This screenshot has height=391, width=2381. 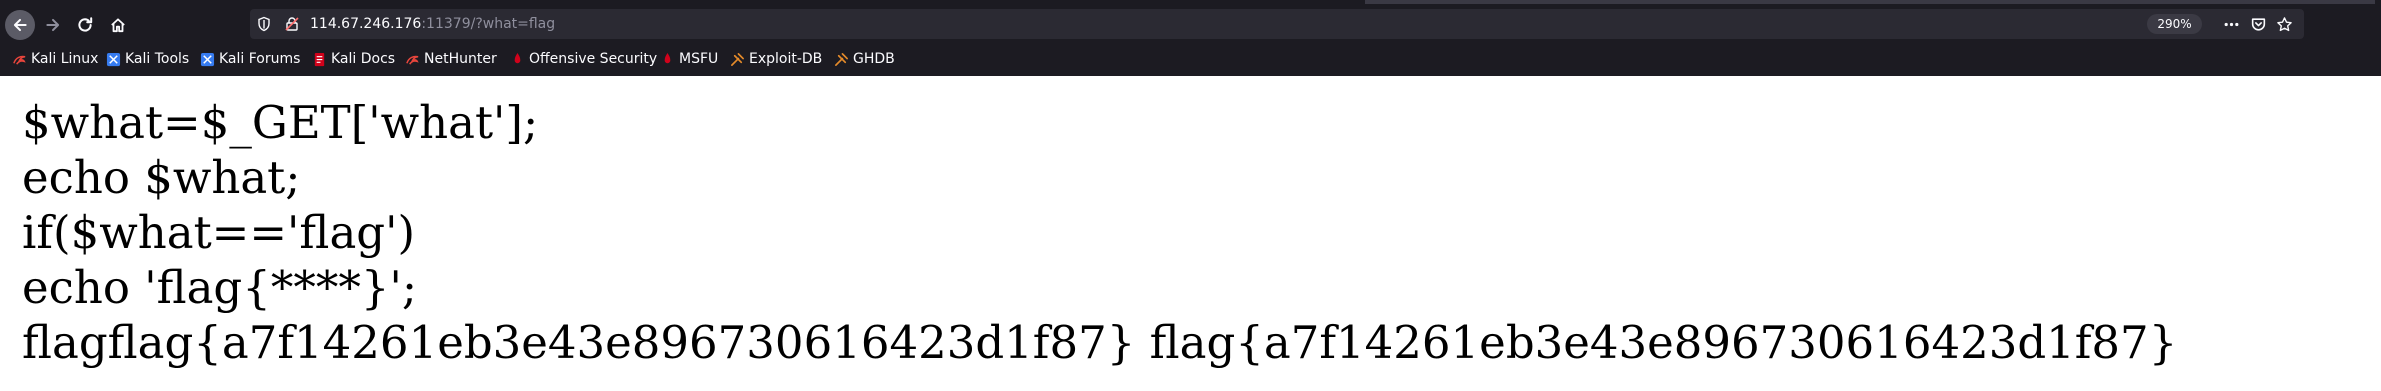 What do you see at coordinates (157, 59) in the screenshot?
I see `bookmark-label: Kali Tools` at bounding box center [157, 59].